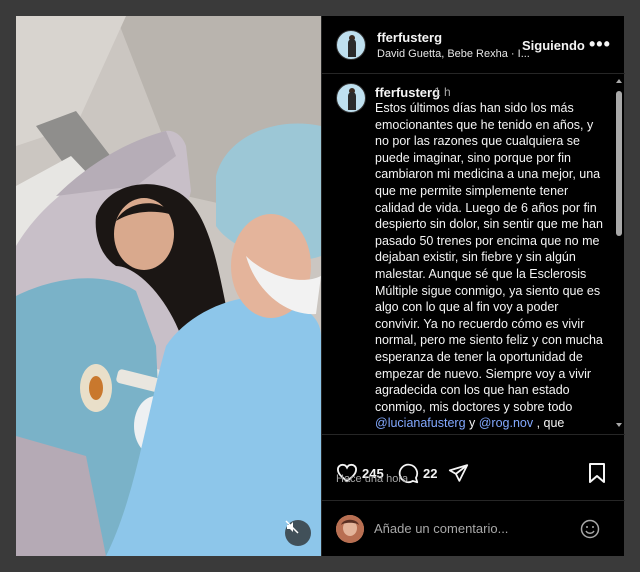 This screenshot has width=640, height=572. Describe the element at coordinates (372, 479) in the screenshot. I see `post-timestamp: Hace una hora` at that location.